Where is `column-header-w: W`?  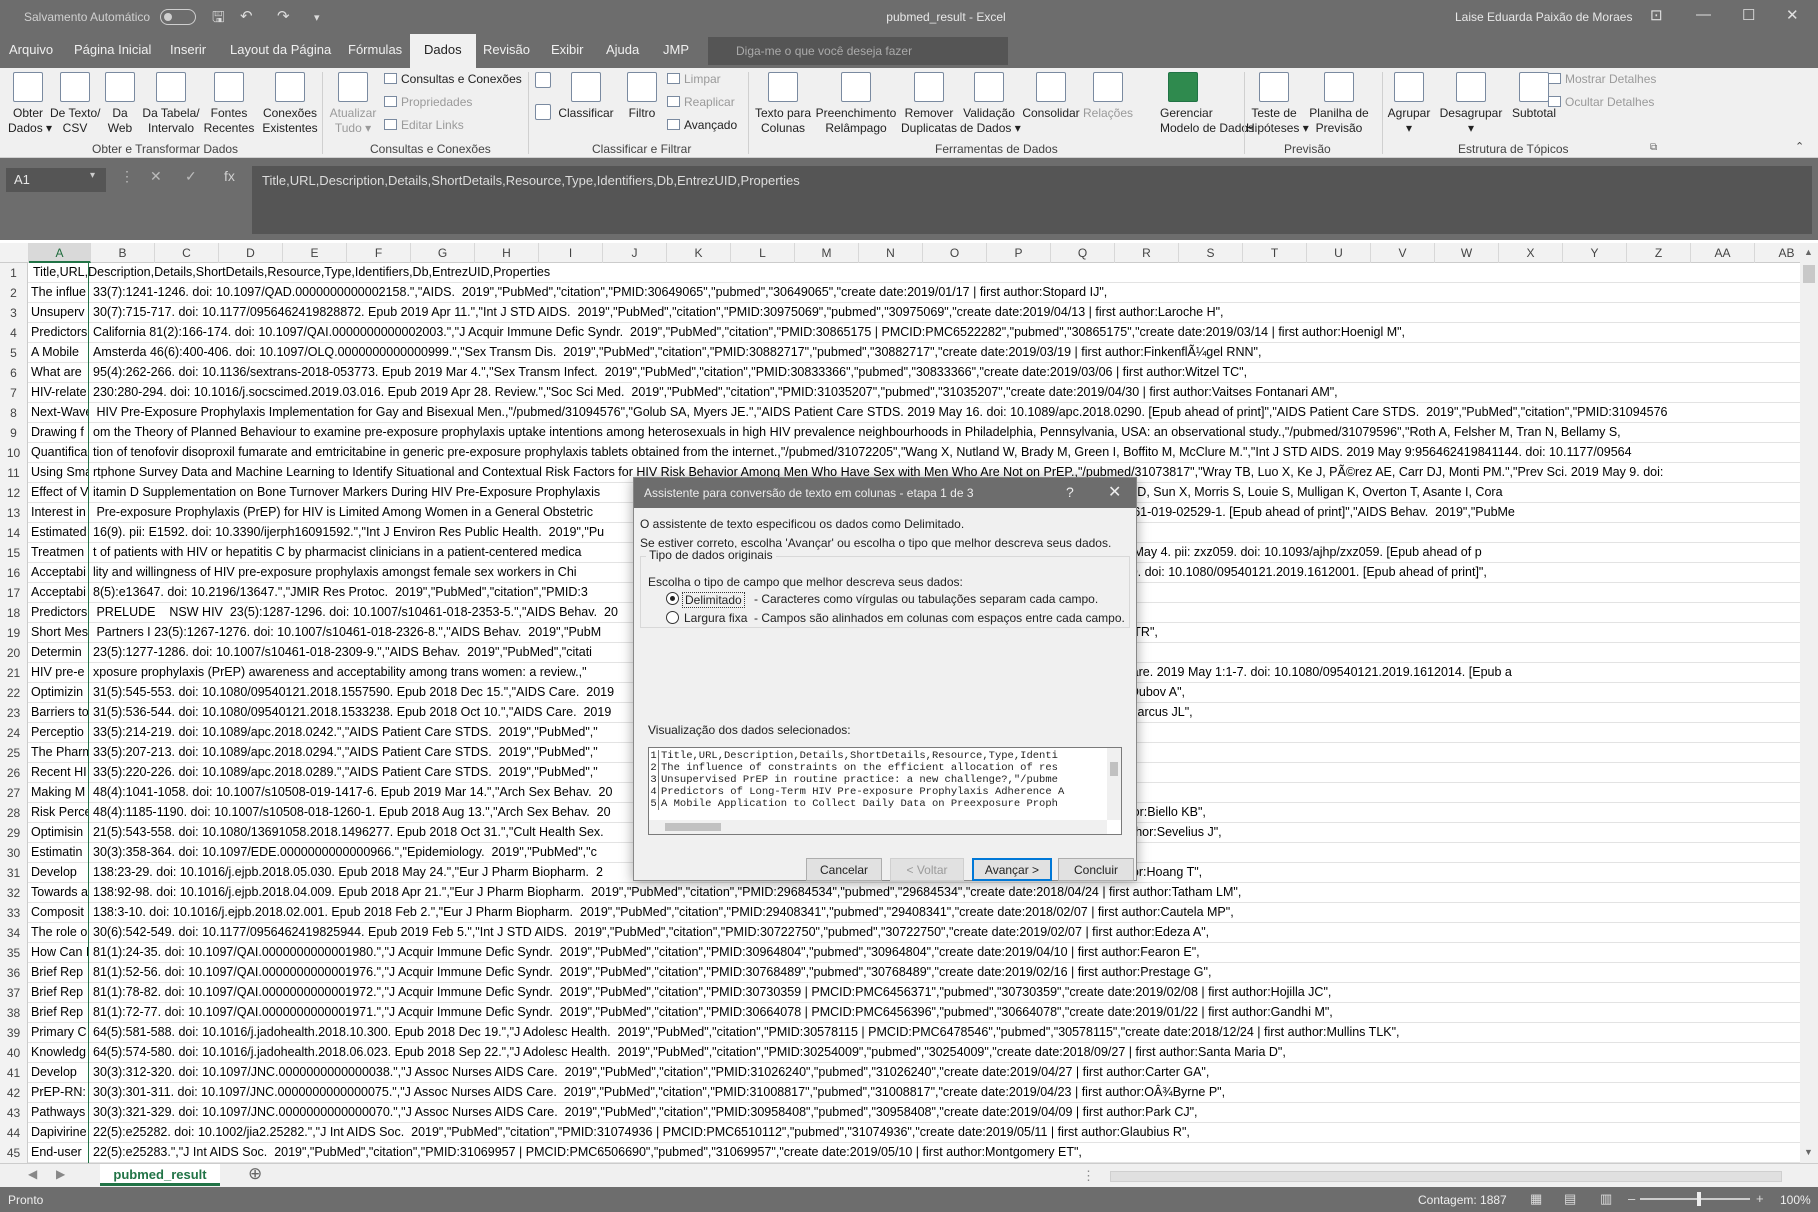
column-header-w: W is located at coordinates (1467, 253).